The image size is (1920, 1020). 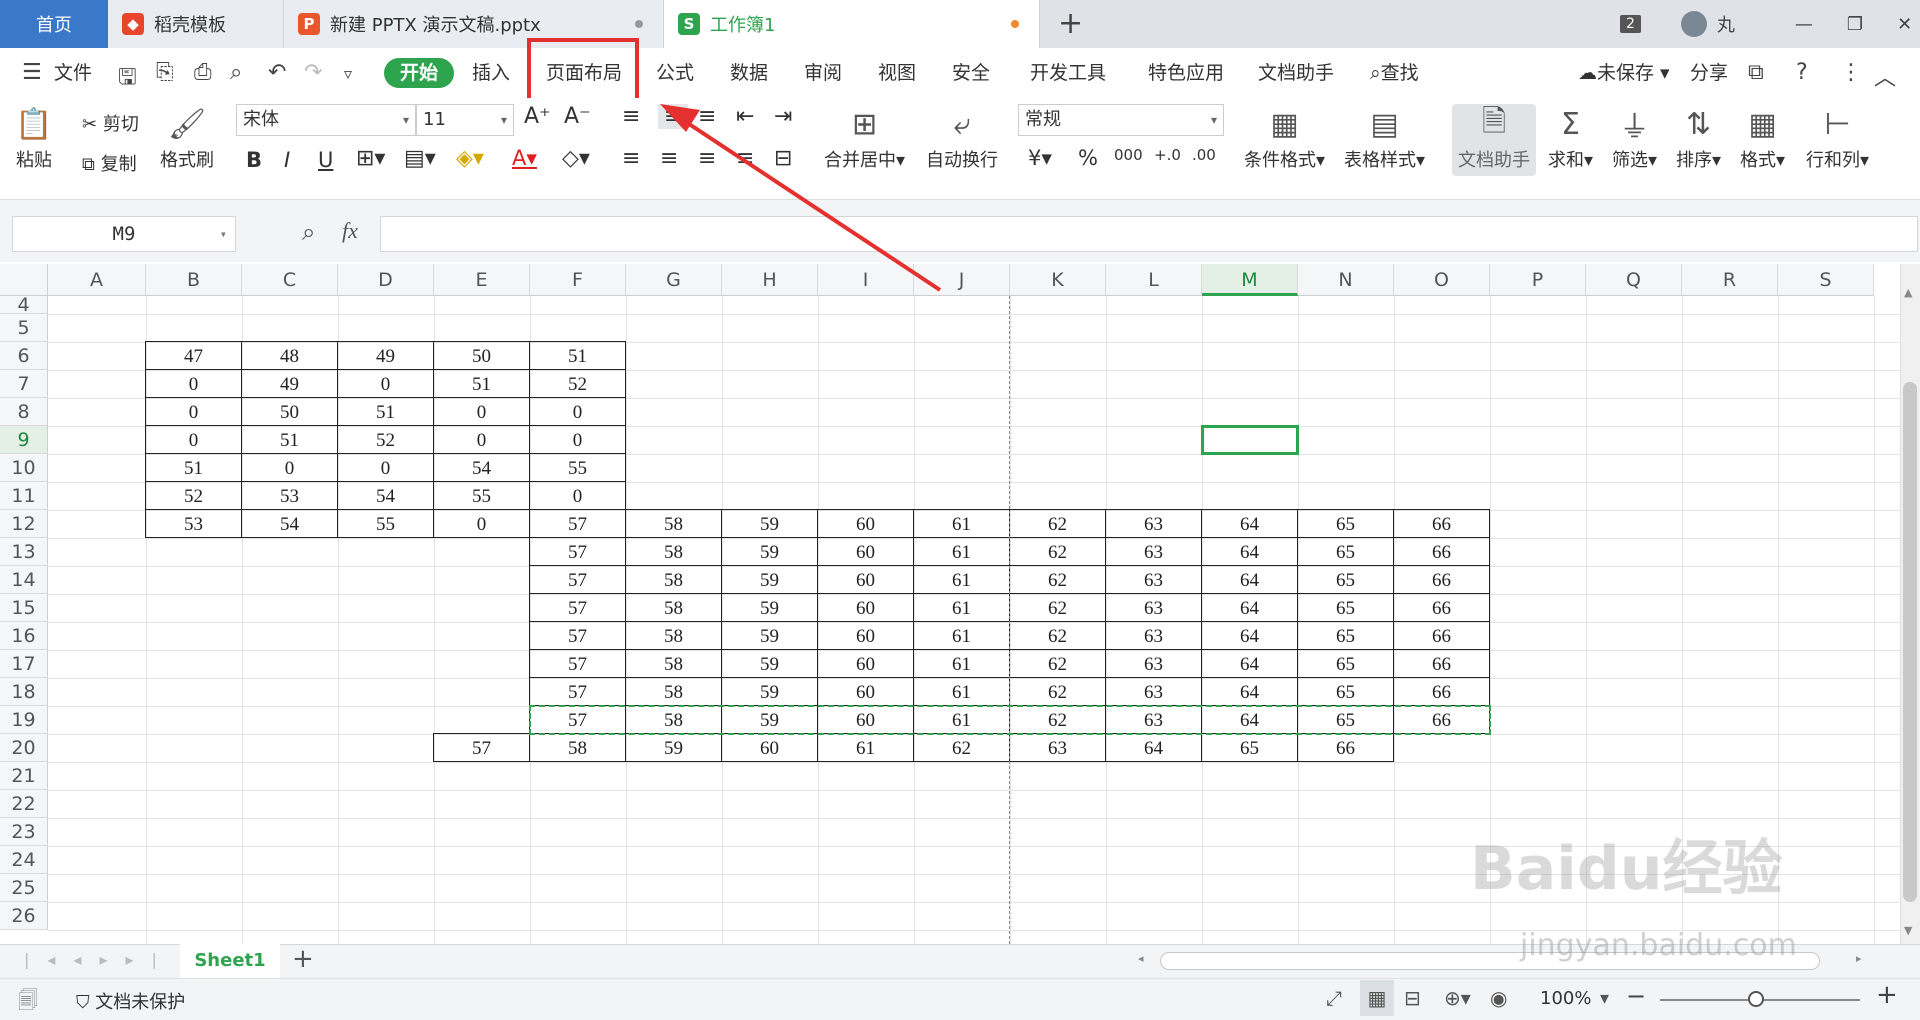 I want to click on row-header-23: 23, so click(x=24, y=832).